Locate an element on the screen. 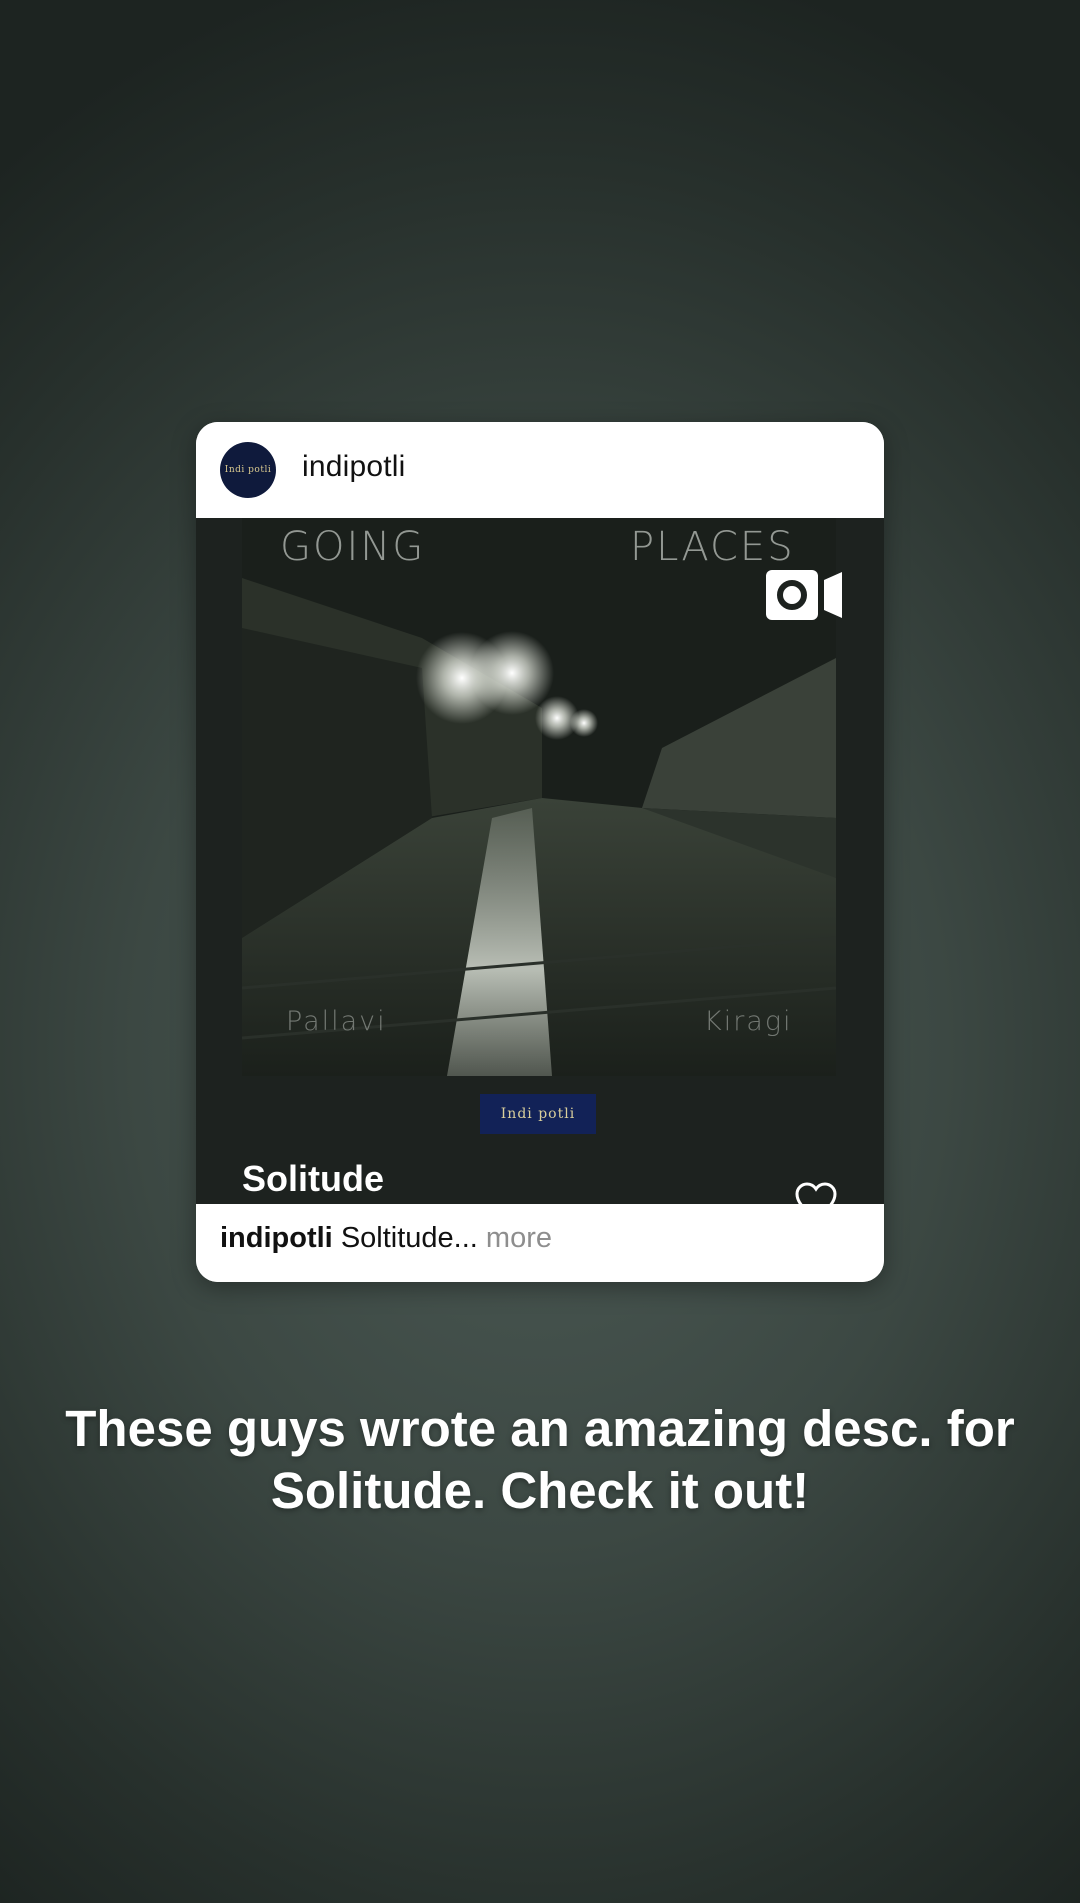  cover-title-left: GOING is located at coordinates (353, 547).